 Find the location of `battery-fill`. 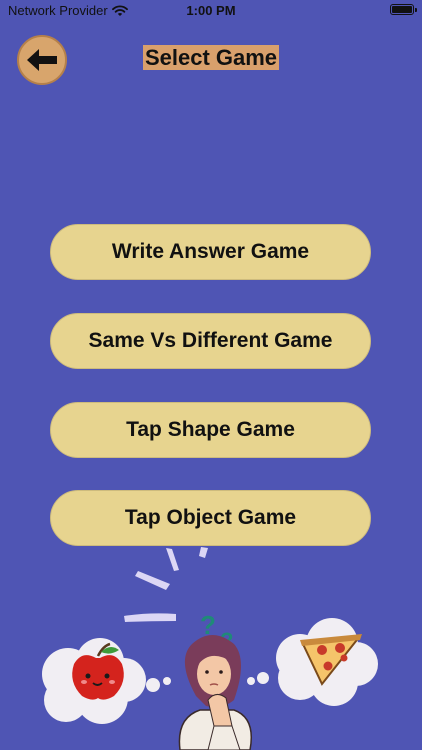

battery-fill is located at coordinates (402, 9).